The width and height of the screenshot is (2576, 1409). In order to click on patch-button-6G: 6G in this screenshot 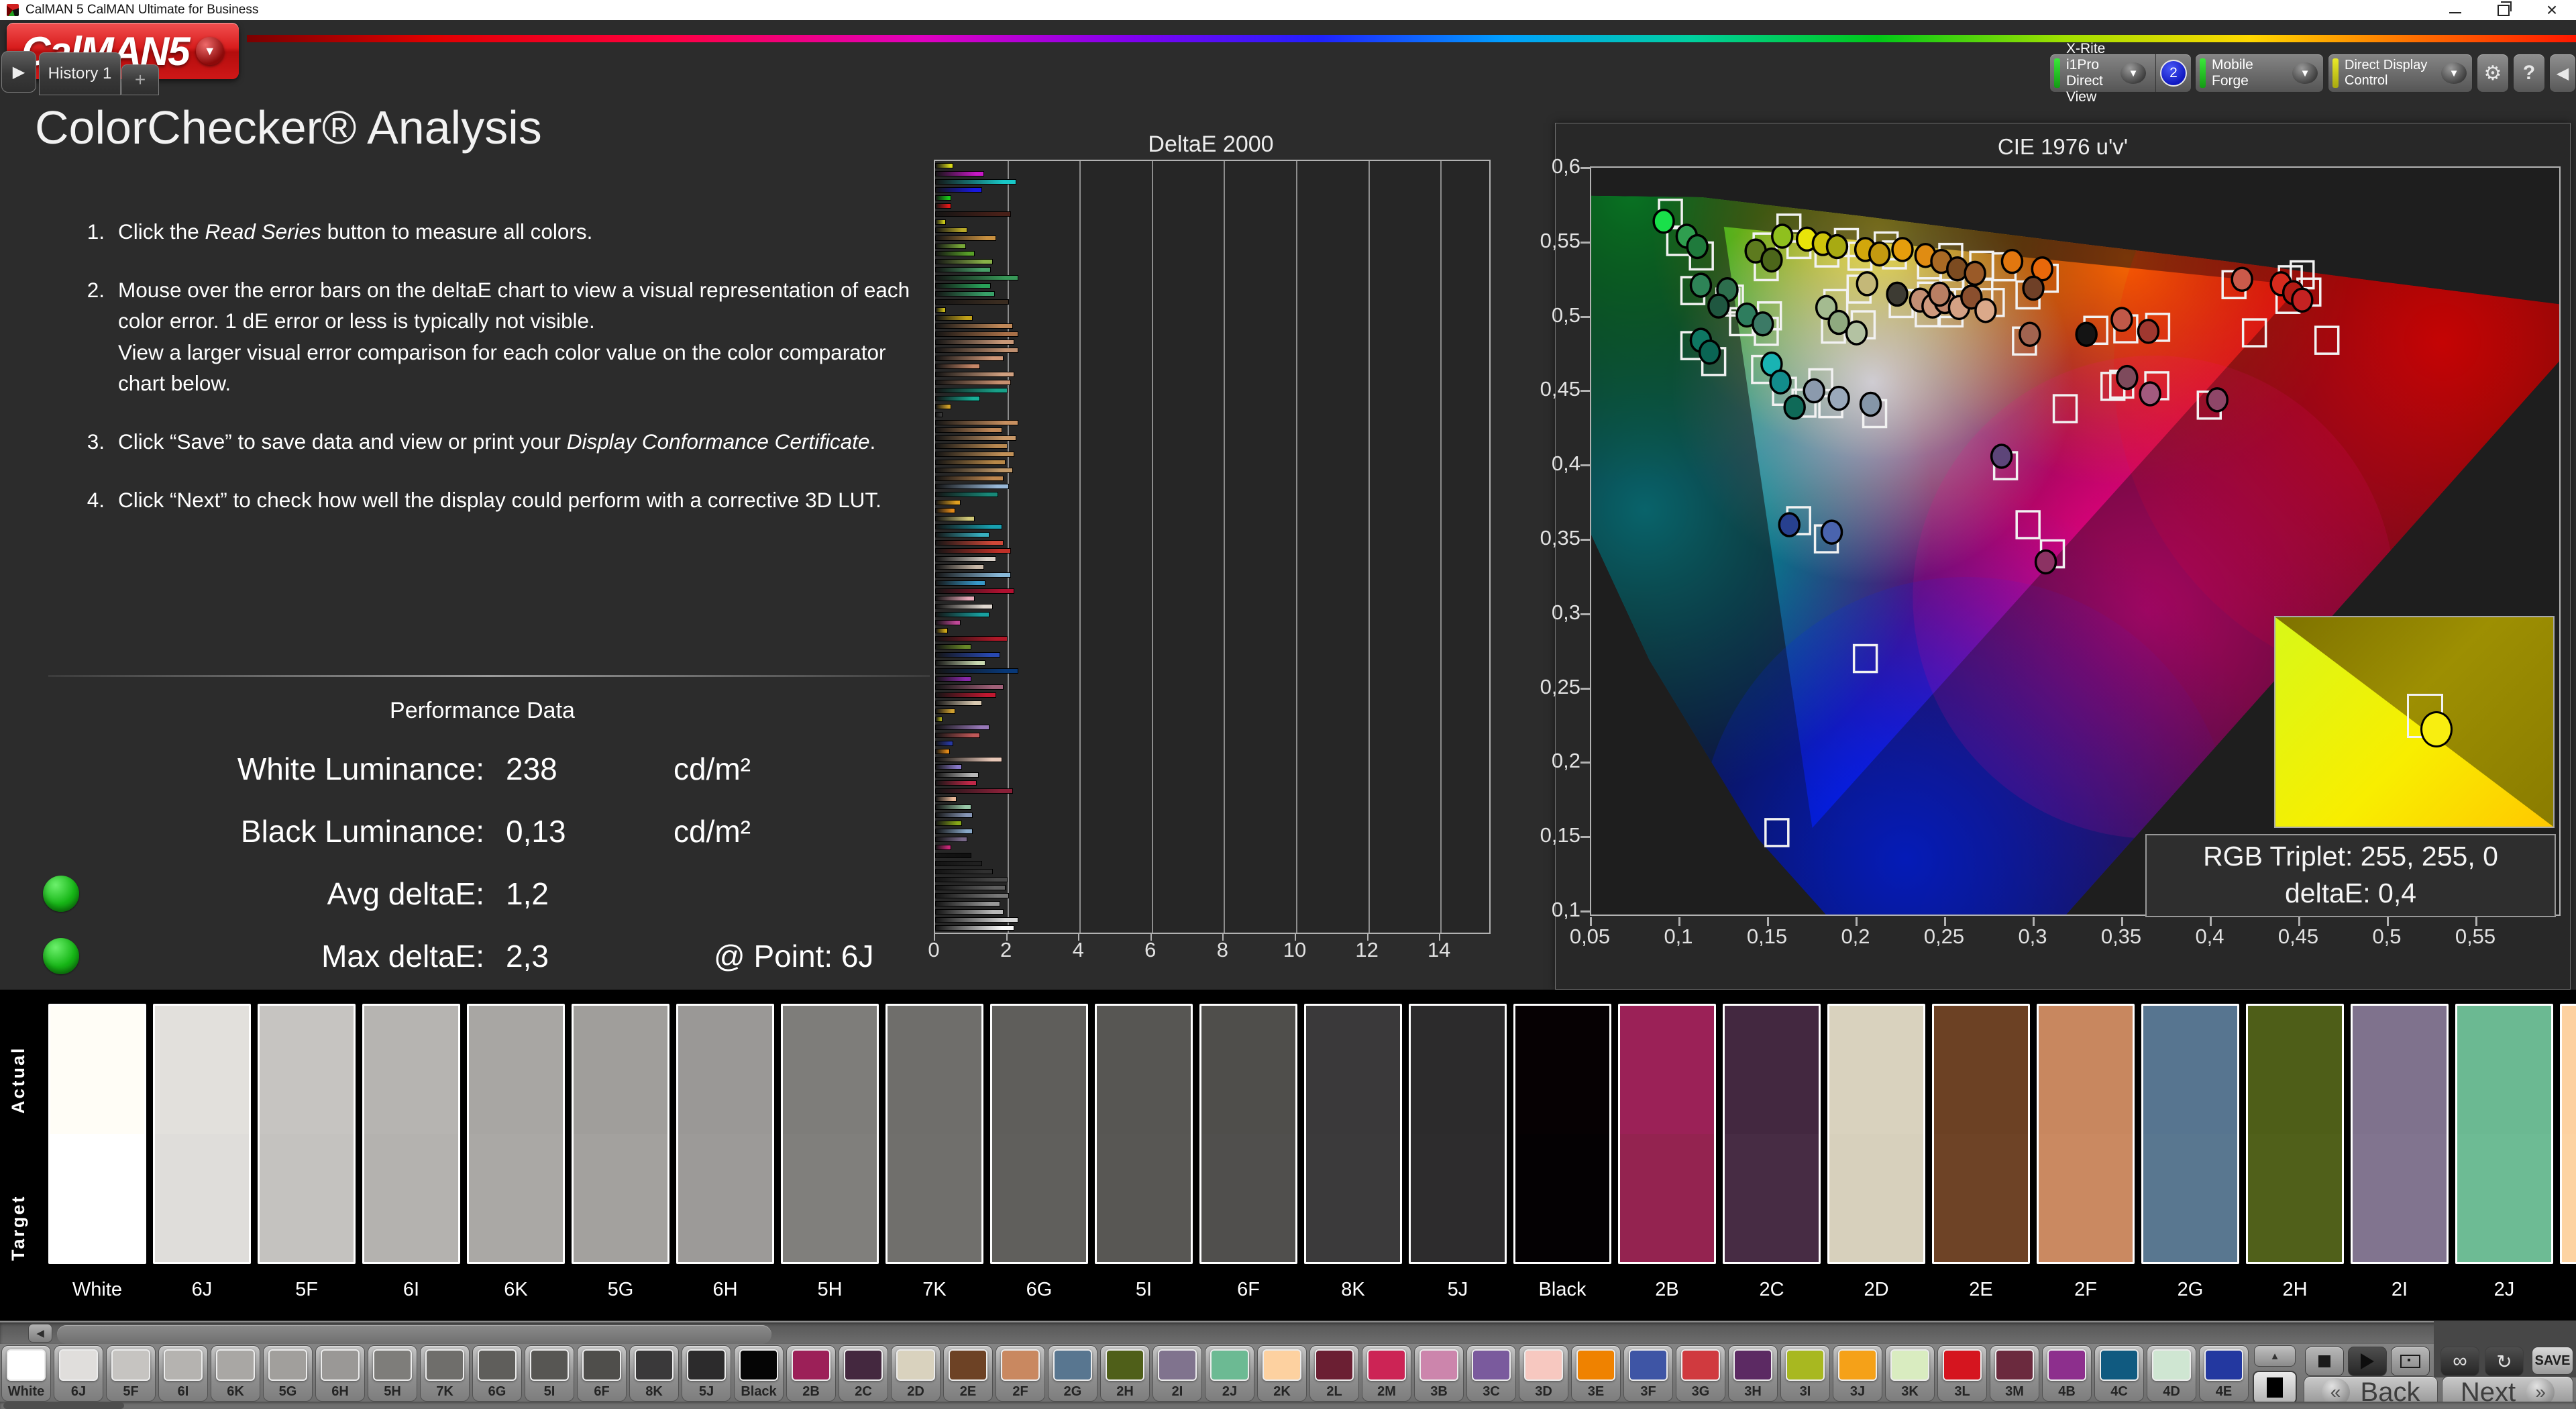, I will do `click(497, 1373)`.